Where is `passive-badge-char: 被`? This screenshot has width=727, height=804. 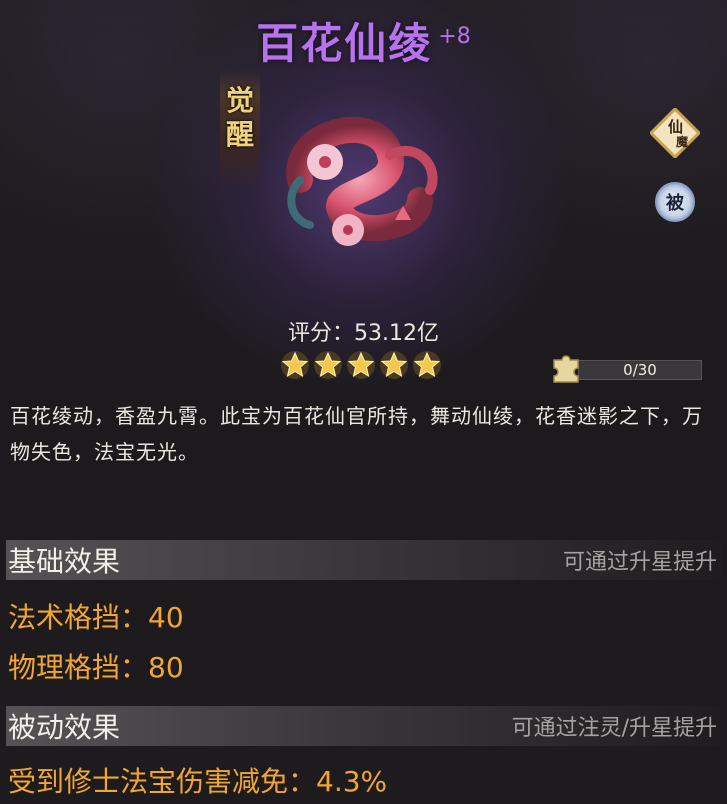
passive-badge-char: 被 is located at coordinates (675, 203).